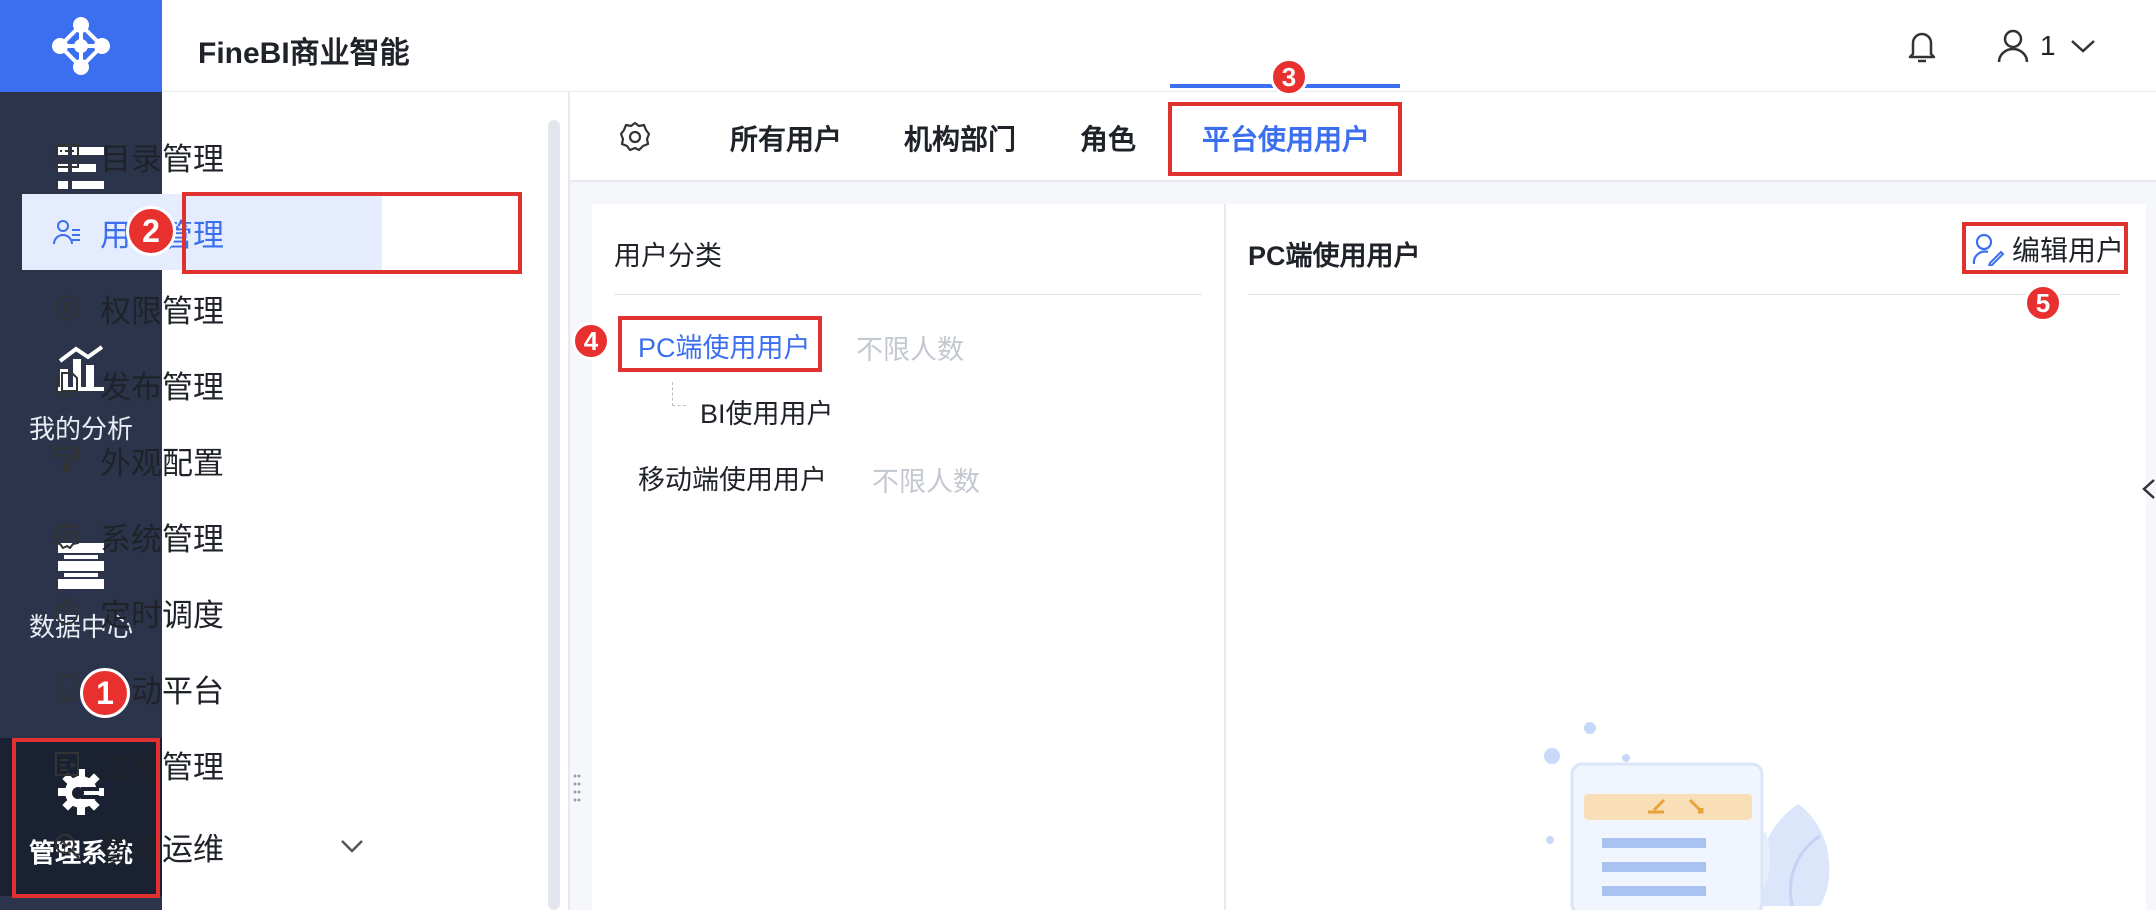  I want to click on annotation-badge-4: 4, so click(591, 341).